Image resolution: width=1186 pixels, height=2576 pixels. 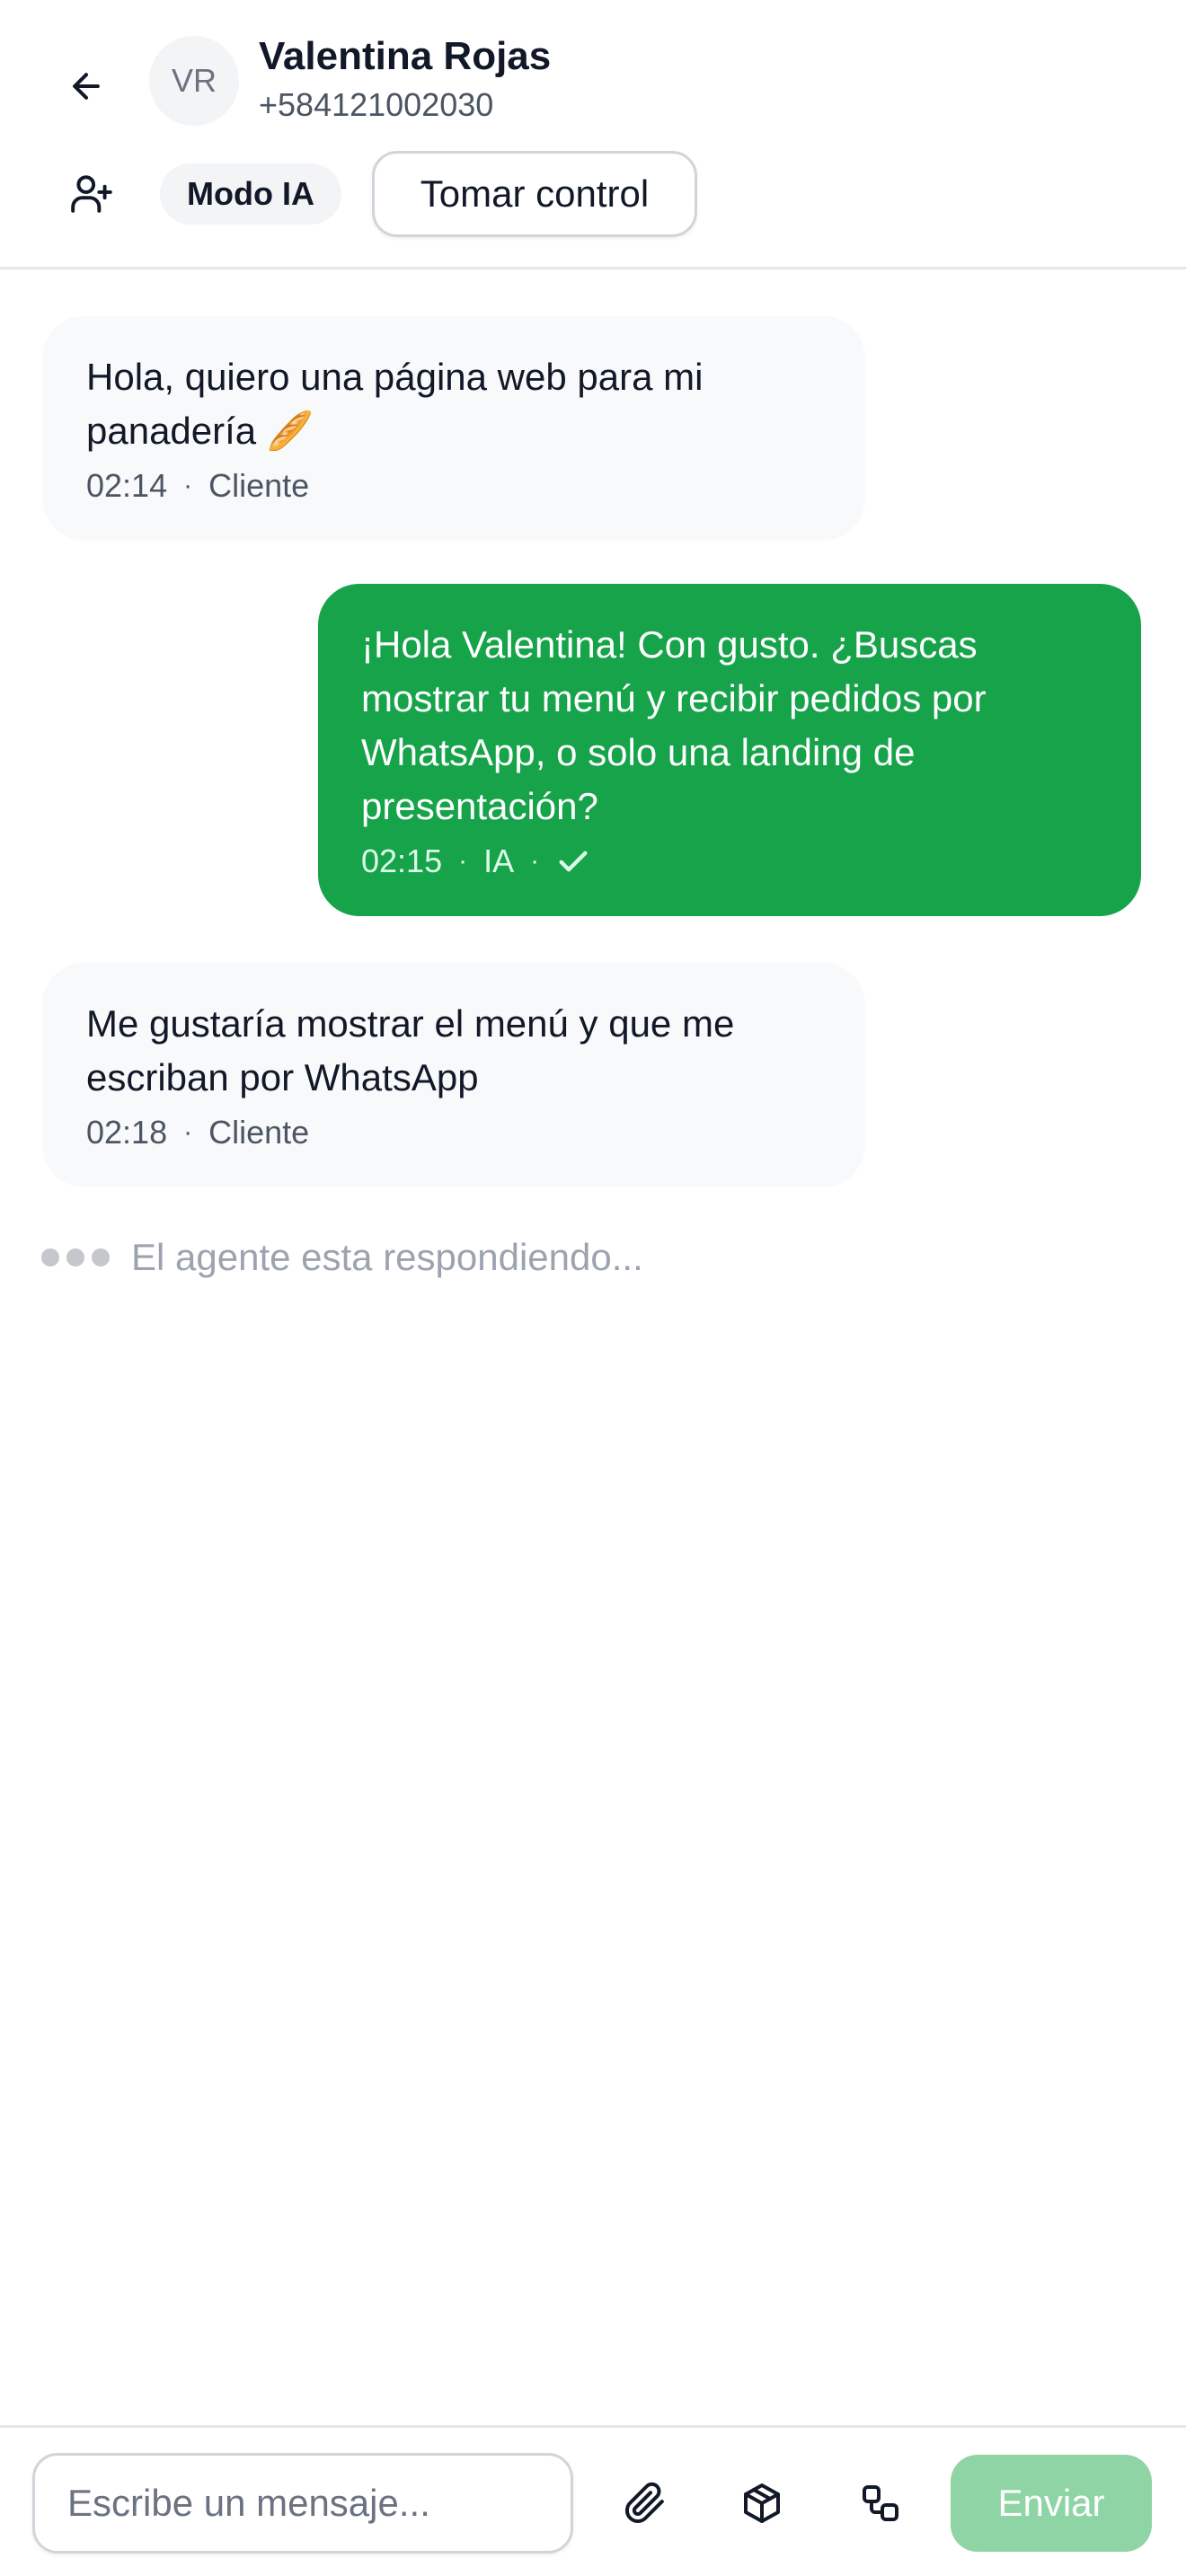 I want to click on back-button, so click(x=86, y=86).